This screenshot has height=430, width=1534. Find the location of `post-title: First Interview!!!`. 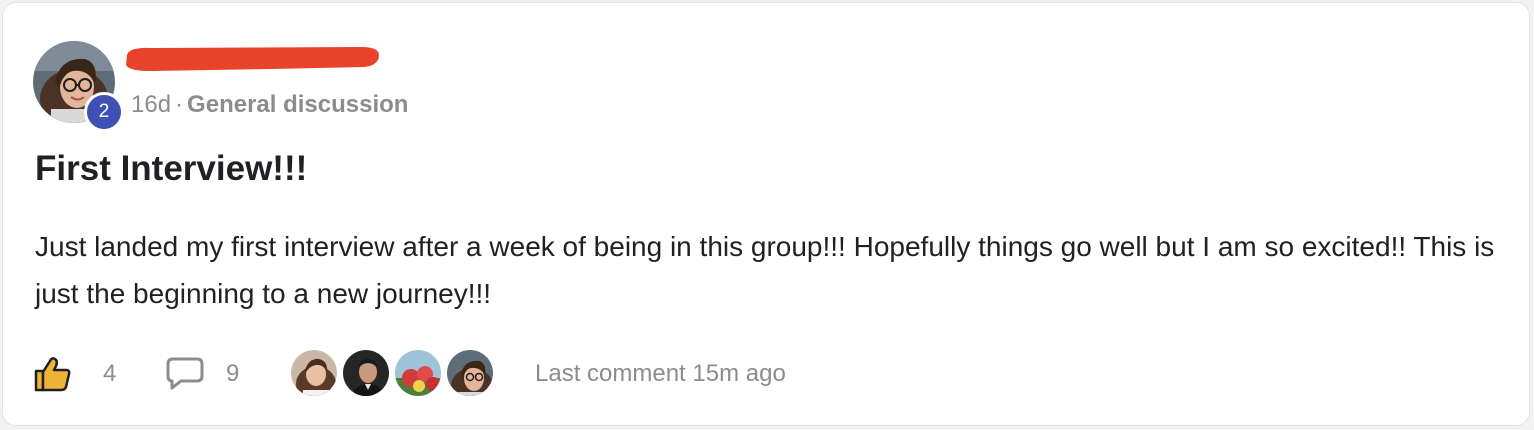

post-title: First Interview!!! is located at coordinates (171, 169).